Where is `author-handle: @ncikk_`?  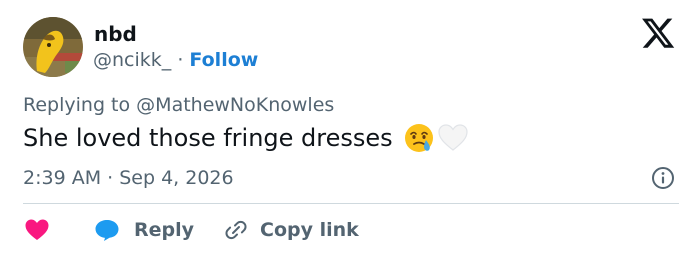
author-handle: @ncikk_ is located at coordinates (132, 60).